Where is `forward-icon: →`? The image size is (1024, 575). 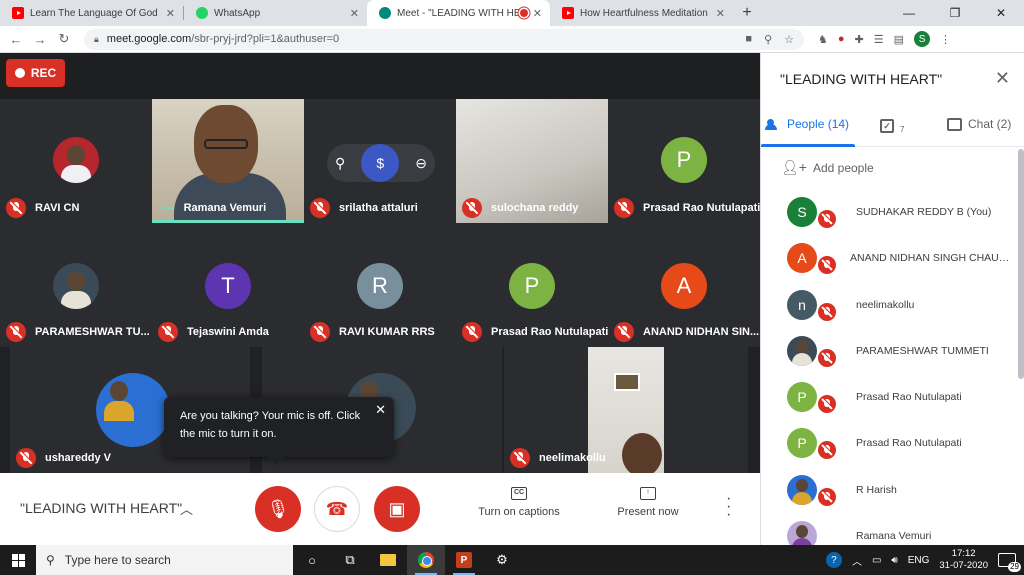
forward-icon: → is located at coordinates (40, 39).